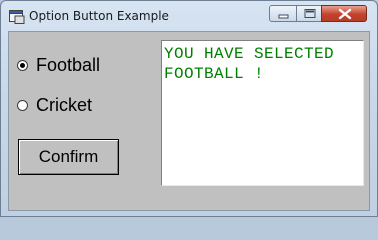 The image size is (378, 240). I want to click on minimize-button, so click(283, 13).